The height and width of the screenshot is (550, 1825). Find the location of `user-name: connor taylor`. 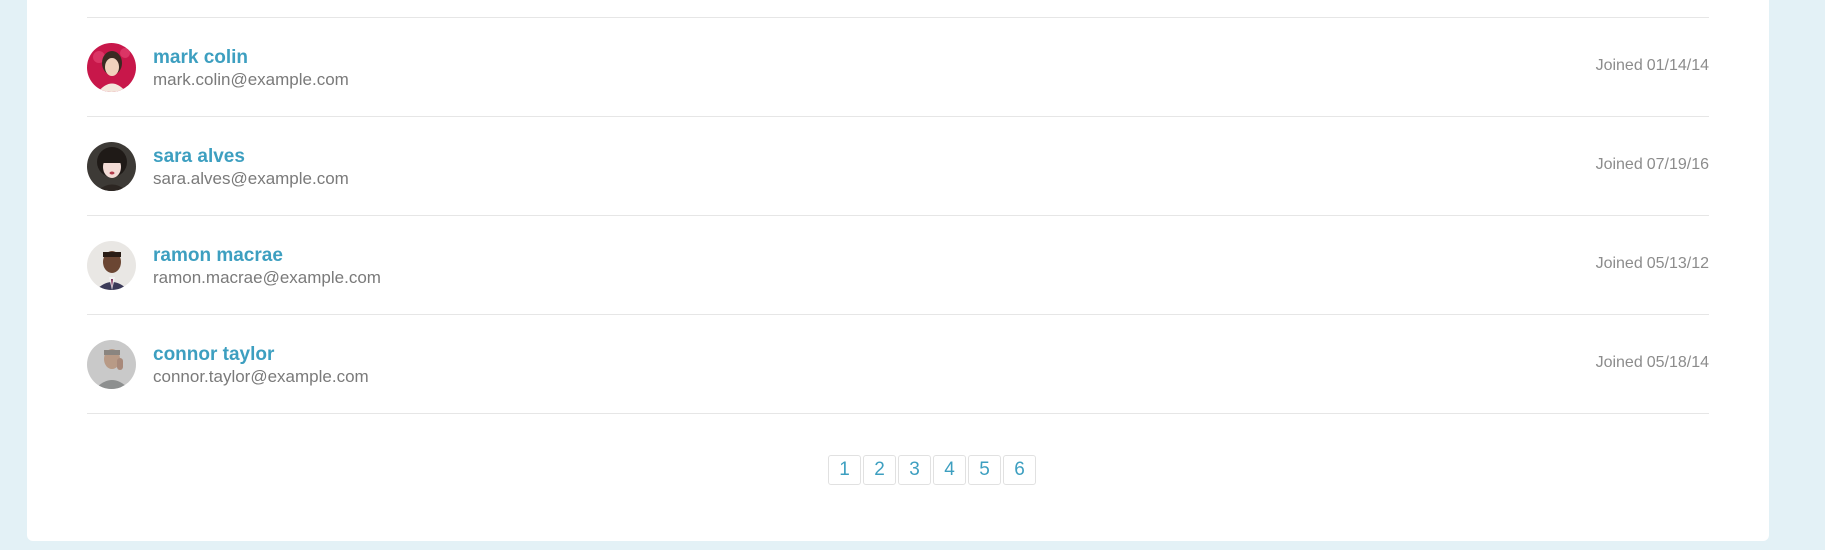

user-name: connor taylor is located at coordinates (213, 355).